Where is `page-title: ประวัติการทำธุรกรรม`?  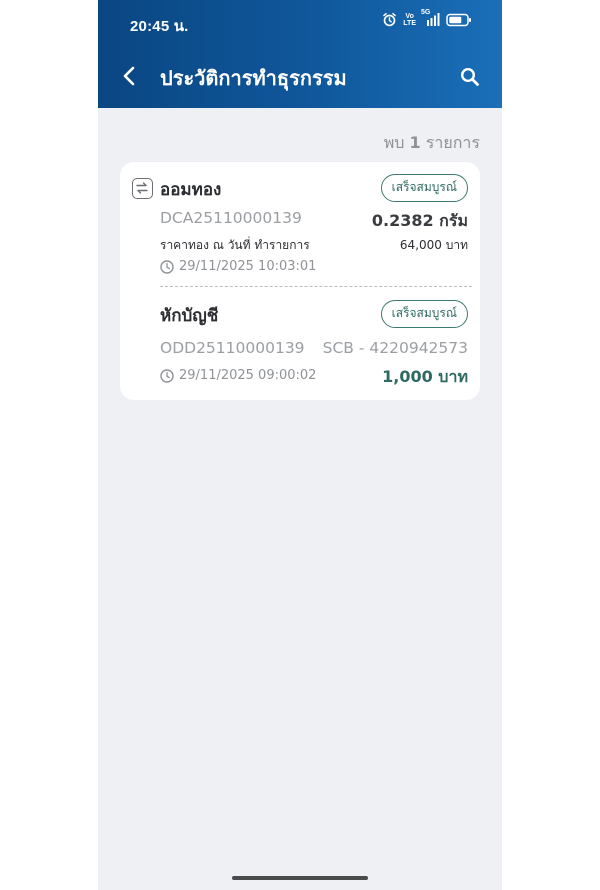
page-title: ประวัติการทำธุรกรรม is located at coordinates (253, 78).